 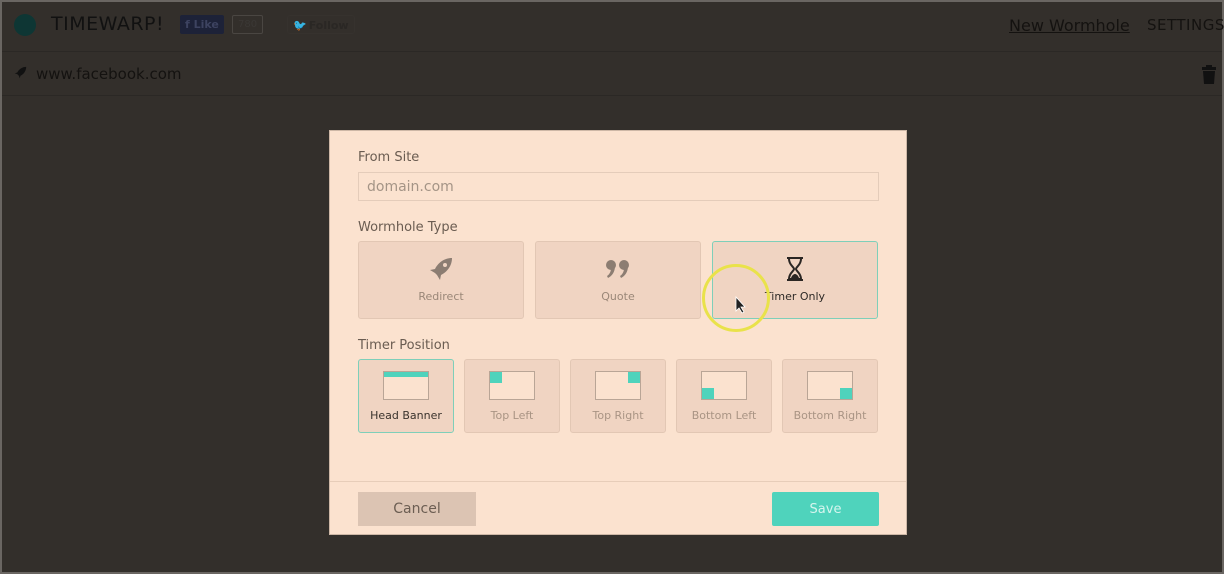 I want to click on timer-position-bottom-left: Bottom Left, so click(x=724, y=396).